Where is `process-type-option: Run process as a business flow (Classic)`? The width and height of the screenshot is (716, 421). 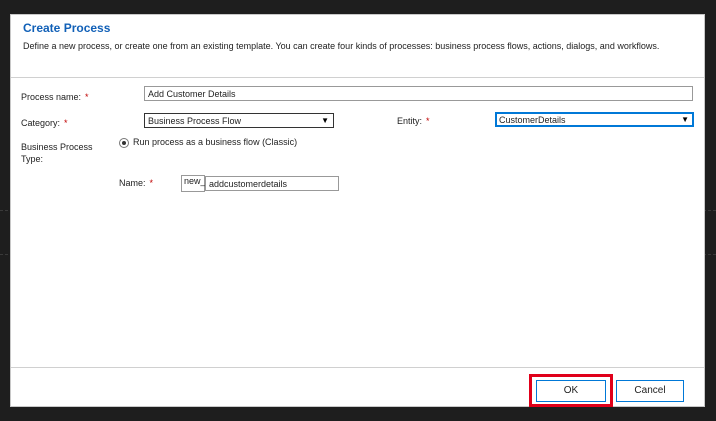
process-type-option: Run process as a business flow (Classic) is located at coordinates (215, 142).